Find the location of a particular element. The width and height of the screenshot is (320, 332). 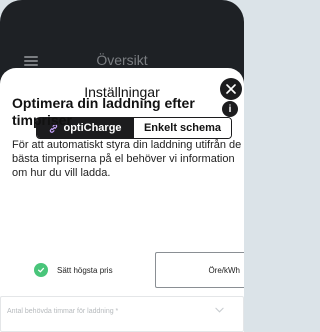

close-icon is located at coordinates (231, 89).